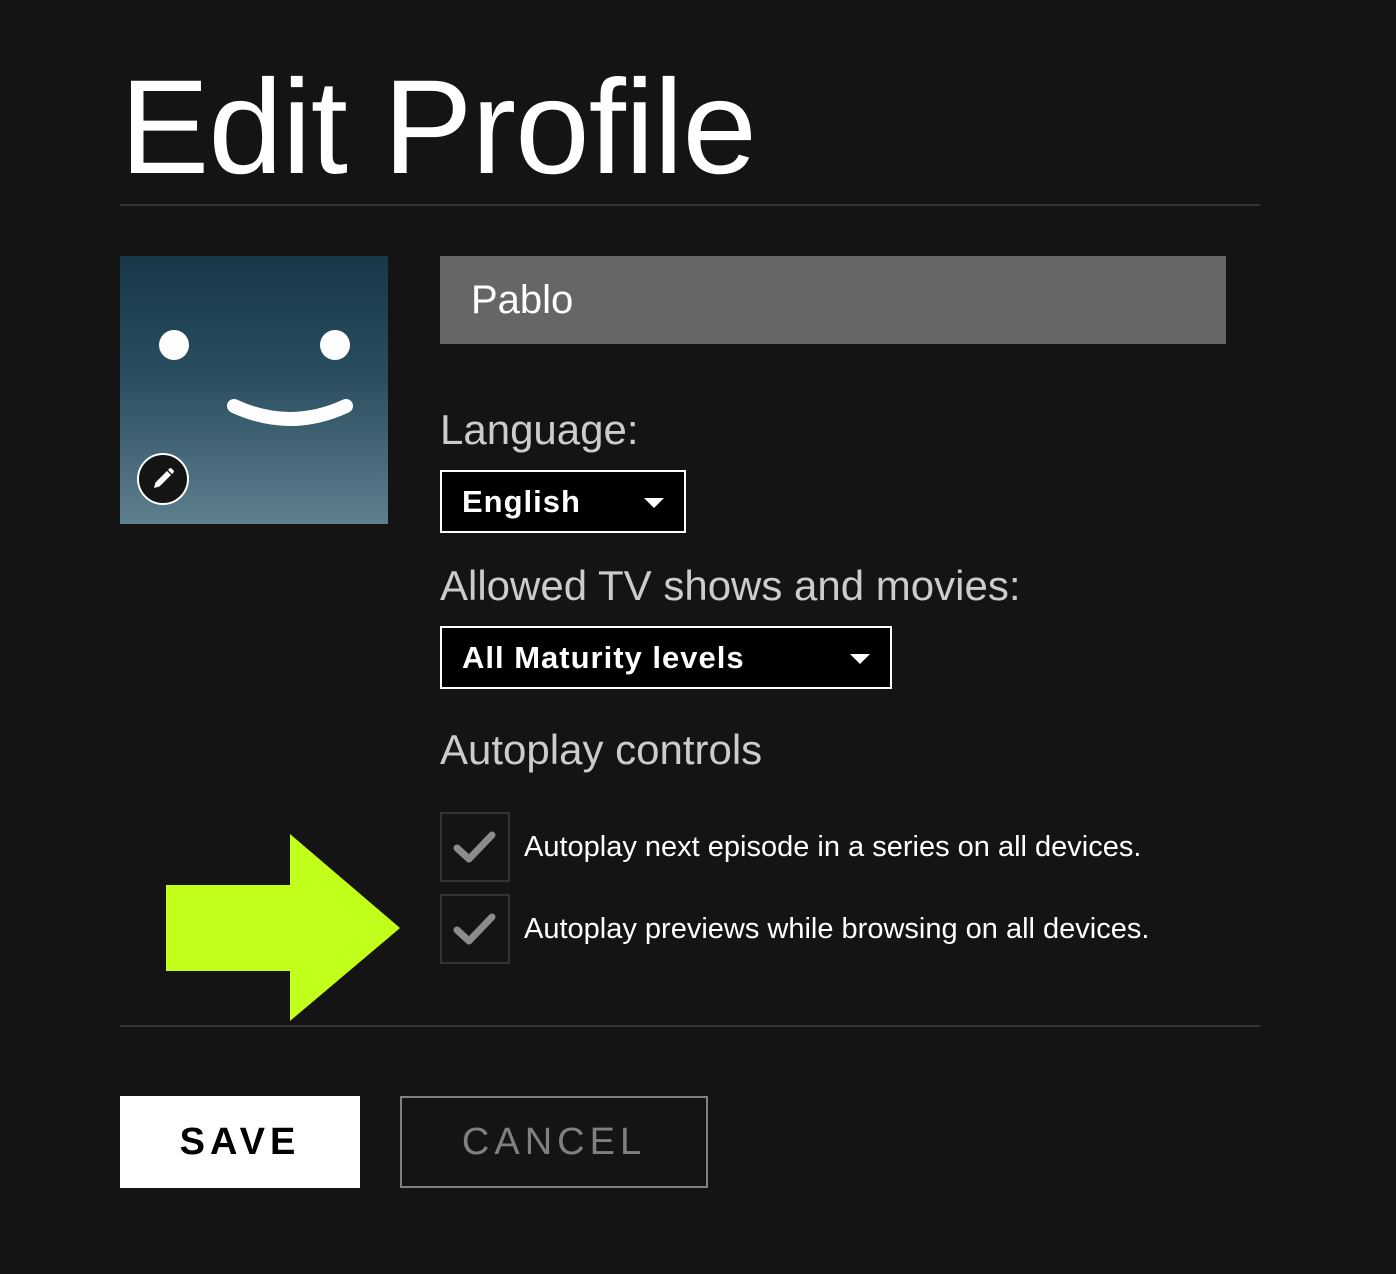 This screenshot has width=1396, height=1274. What do you see at coordinates (603, 657) in the screenshot?
I see `maturity-selected-value: All Maturity levels` at bounding box center [603, 657].